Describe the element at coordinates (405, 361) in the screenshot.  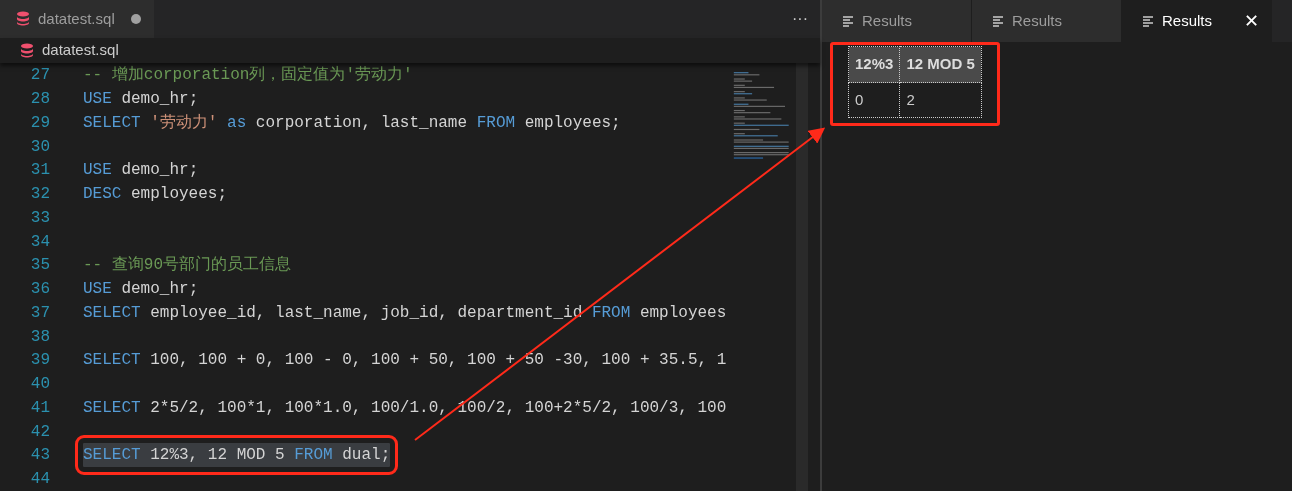
I see `code-line: SELECT 100, 100 + 0, 100 - 0, 100 + 50, 100 + 50 -30, 100 + 35.5, 1` at that location.